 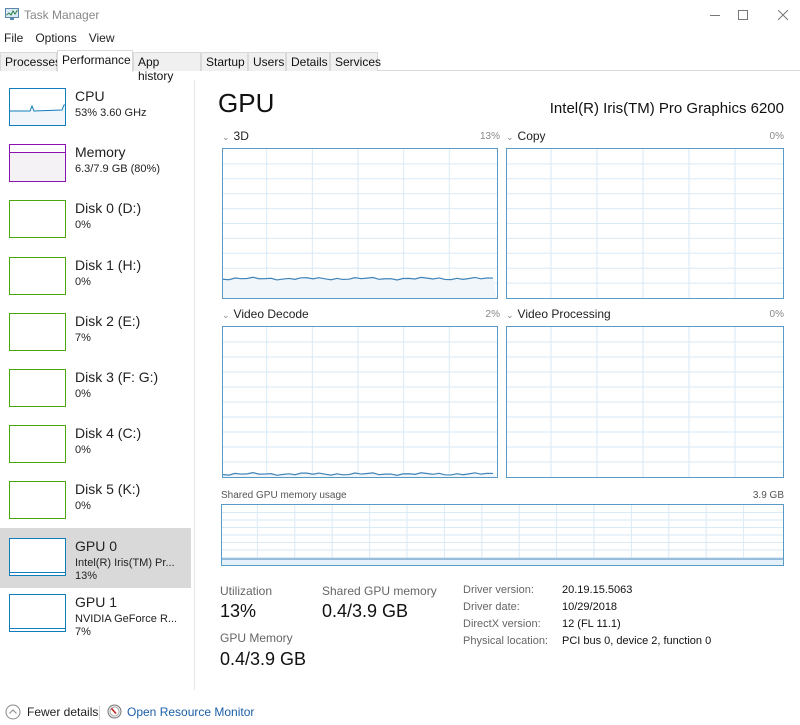 I want to click on sidebar-item-gpu-0: GPU 0 Intel(R) Iris(TM) Pr... 13%, so click(x=95, y=557).